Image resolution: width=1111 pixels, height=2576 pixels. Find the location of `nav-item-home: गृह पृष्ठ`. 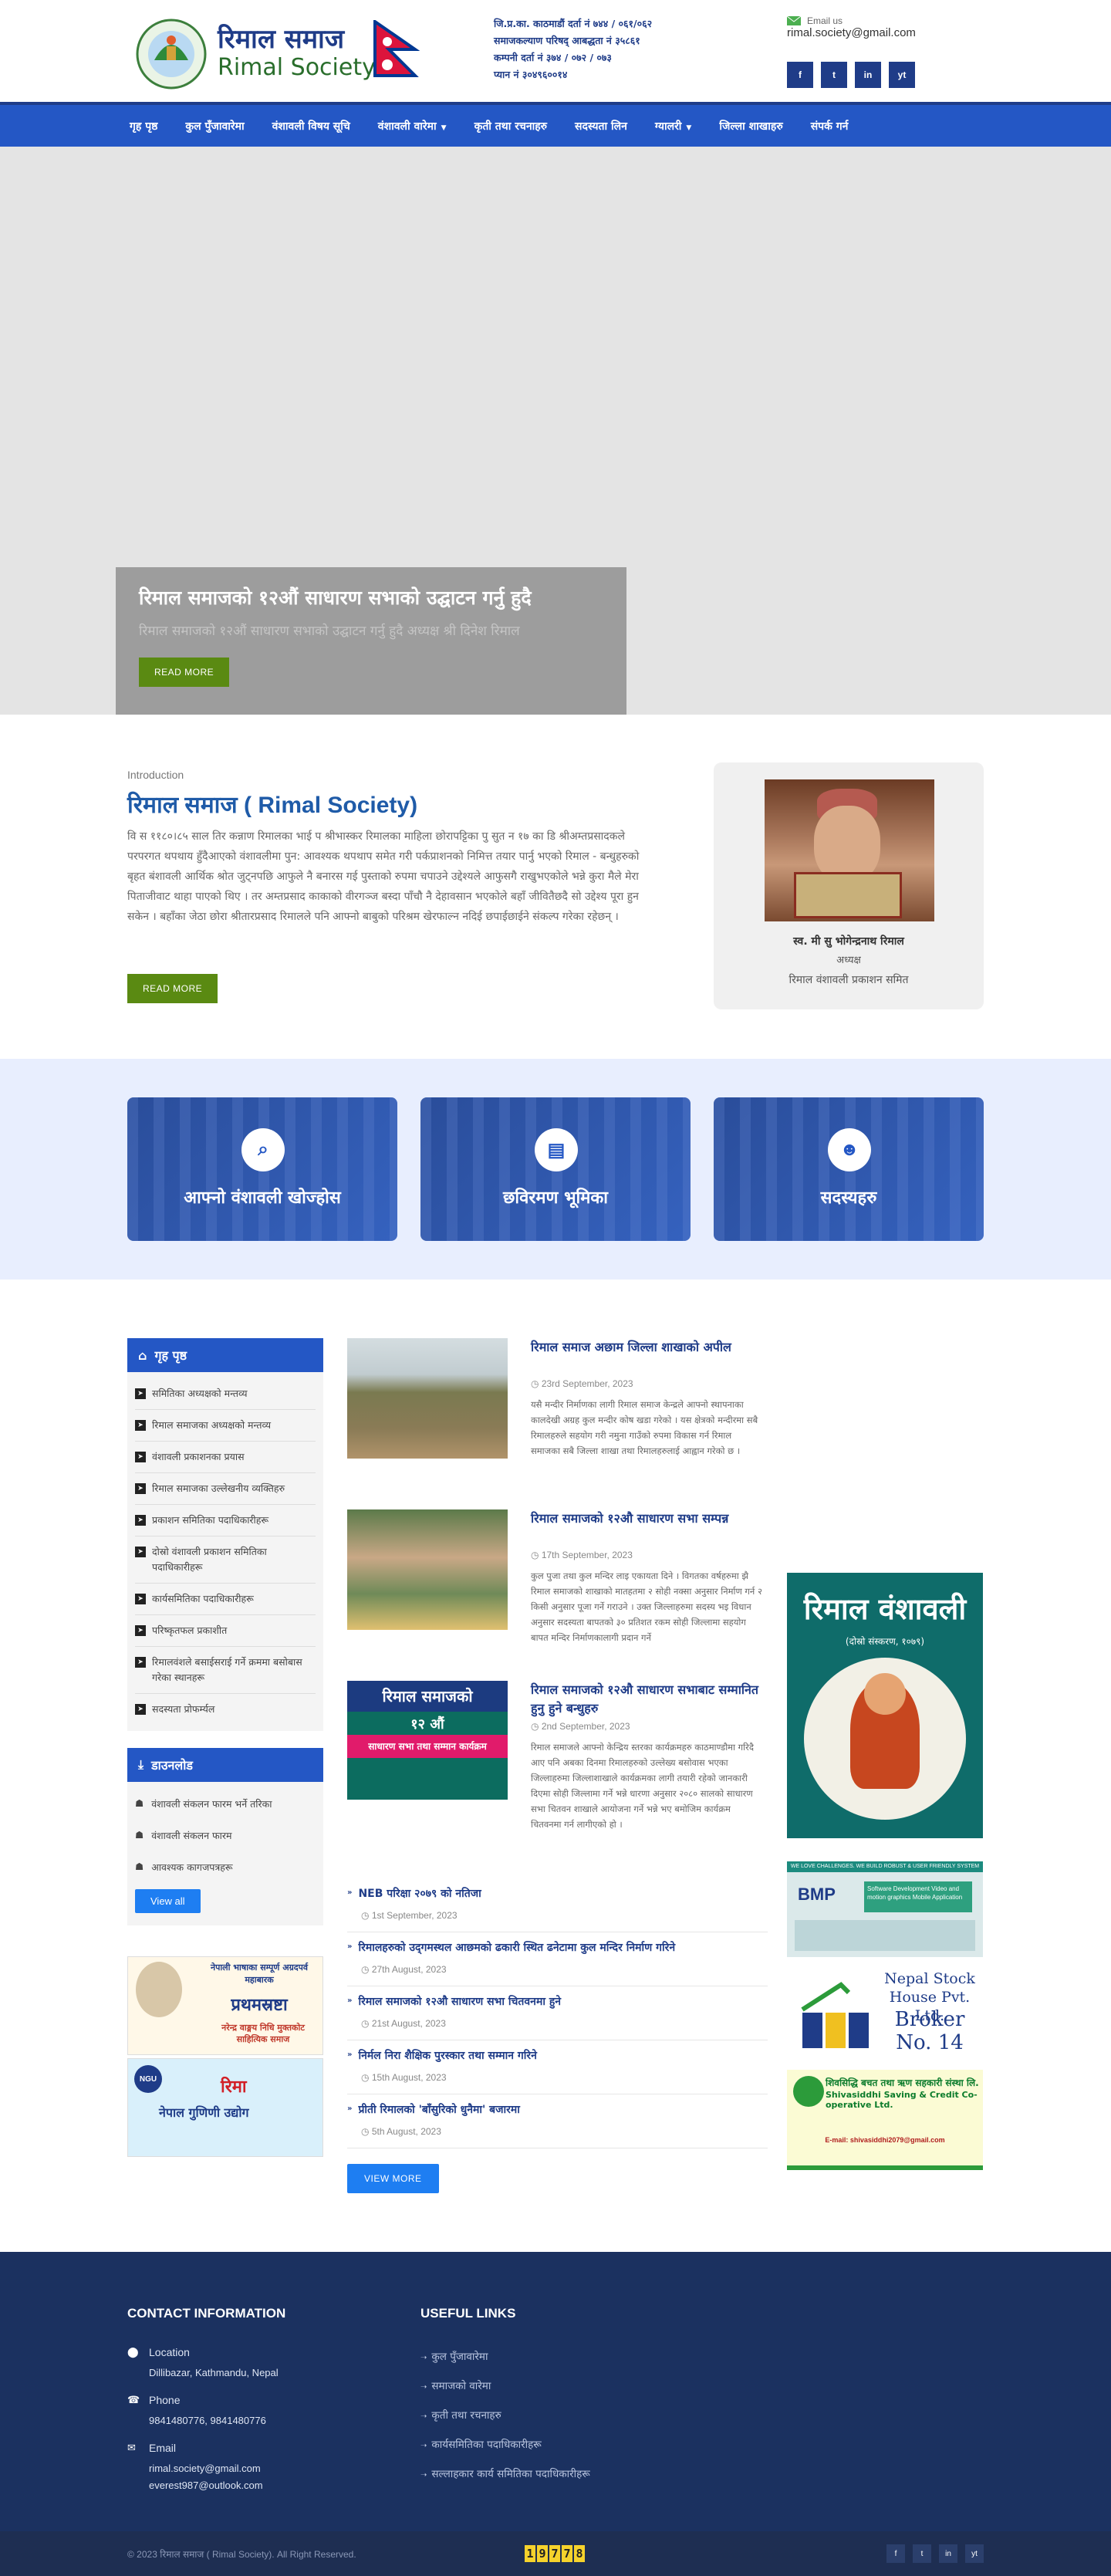

nav-item-home: गृह पृष्ठ is located at coordinates (143, 126).